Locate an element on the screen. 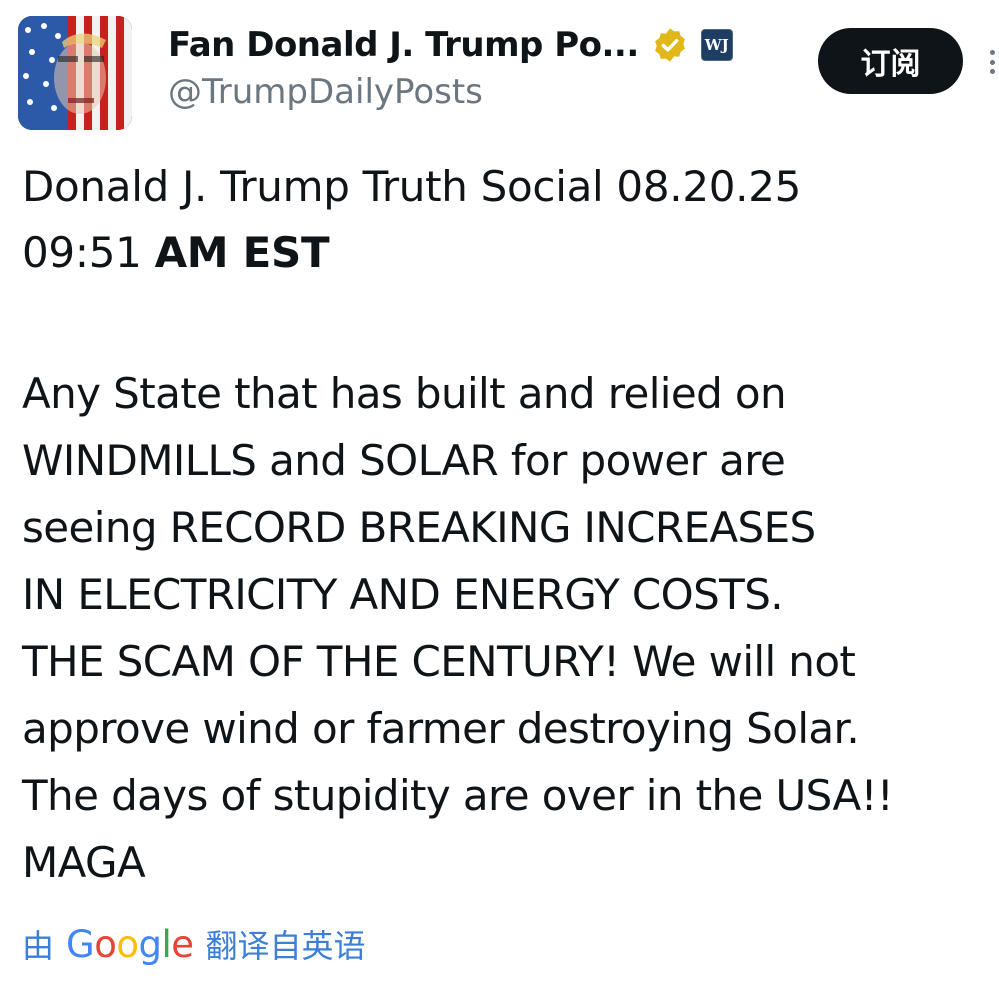  avatar is located at coordinates (75, 73).